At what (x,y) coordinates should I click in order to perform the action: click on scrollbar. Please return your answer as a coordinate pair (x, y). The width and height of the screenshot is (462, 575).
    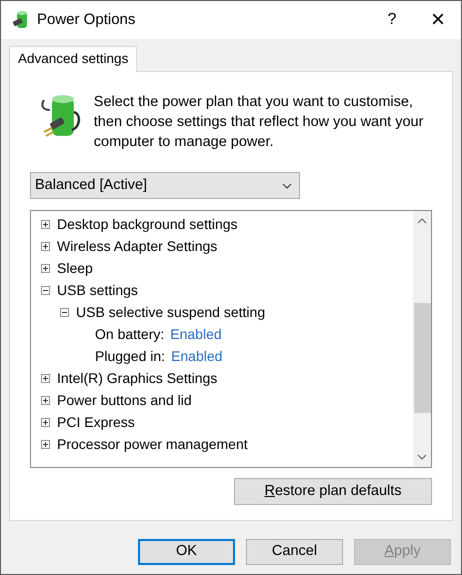
    Looking at the image, I should click on (422, 339).